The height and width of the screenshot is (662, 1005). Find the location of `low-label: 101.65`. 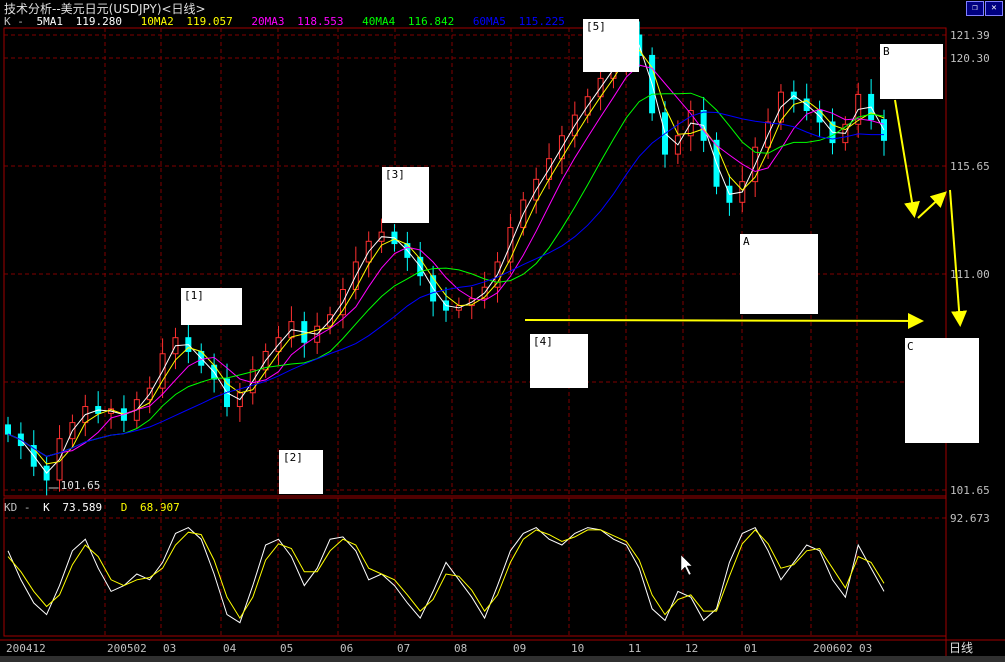

low-label: 101.65 is located at coordinates (81, 485).